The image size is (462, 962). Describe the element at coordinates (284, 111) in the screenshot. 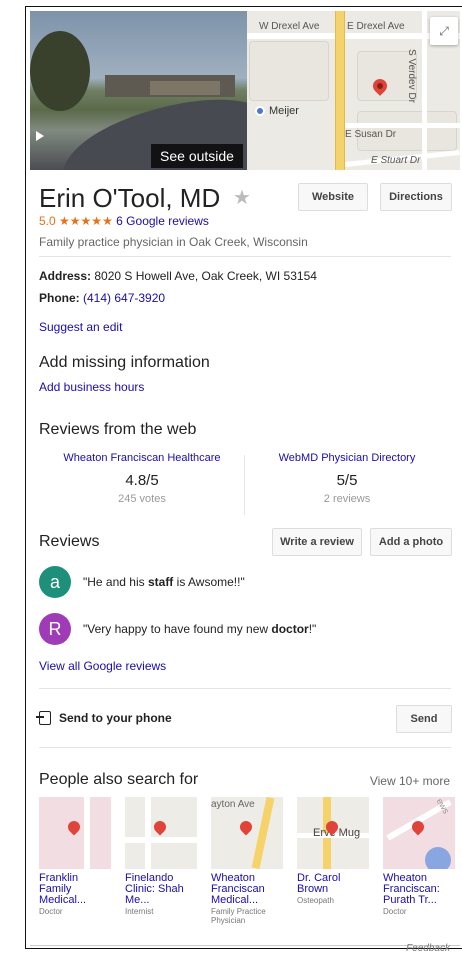

I see `map-label-meijer: Meijer` at that location.